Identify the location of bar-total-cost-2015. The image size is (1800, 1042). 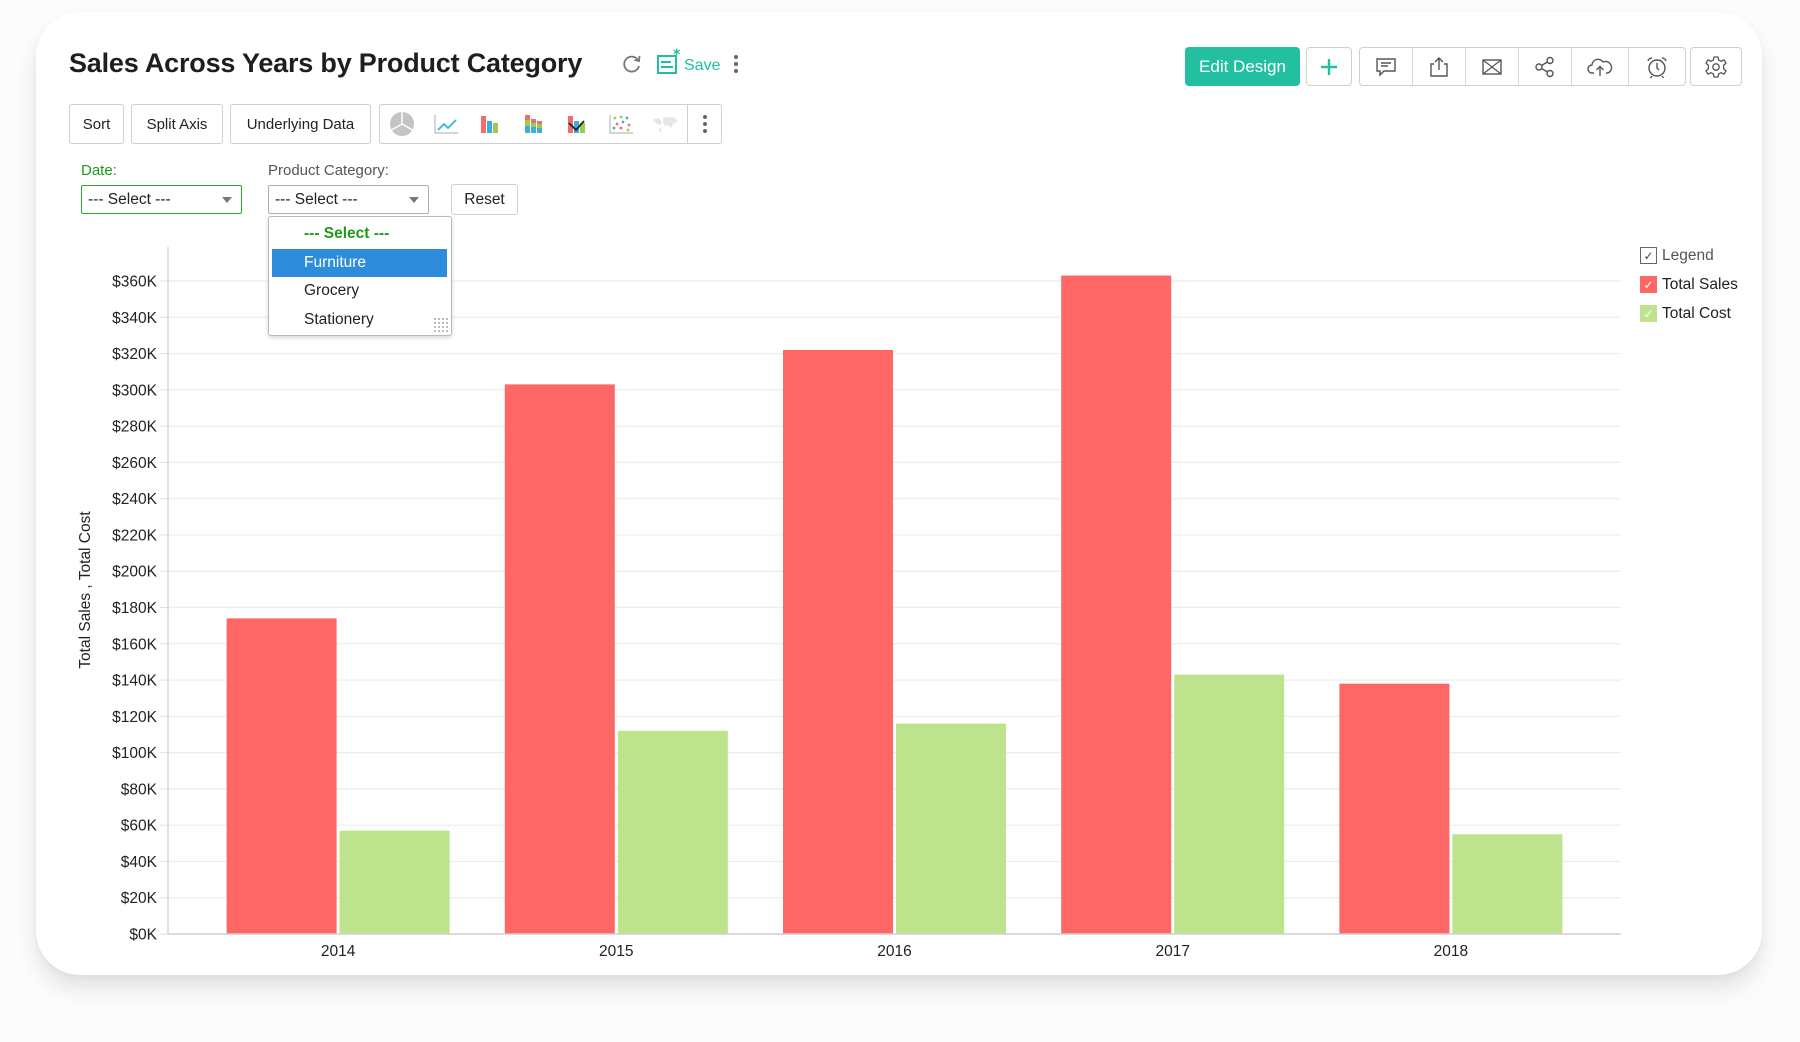
(672, 832).